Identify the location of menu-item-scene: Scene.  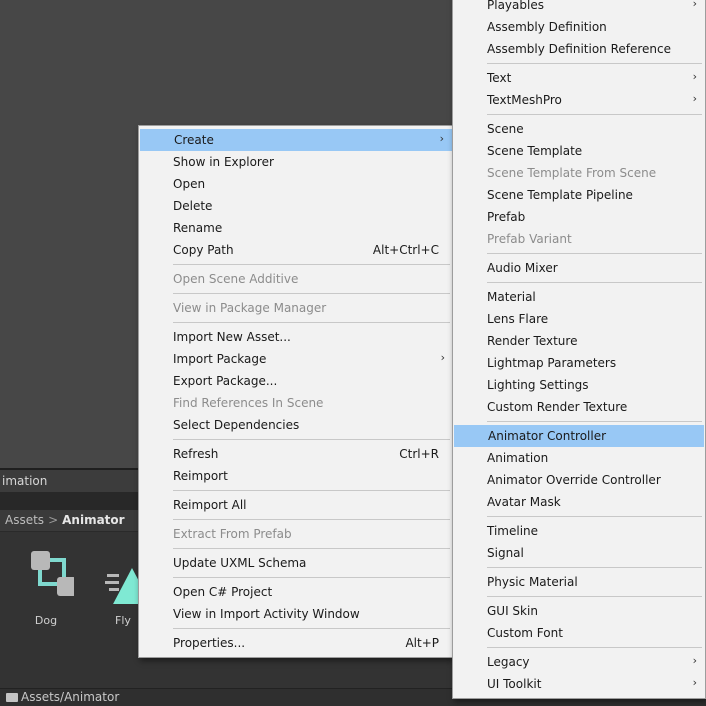
(579, 129).